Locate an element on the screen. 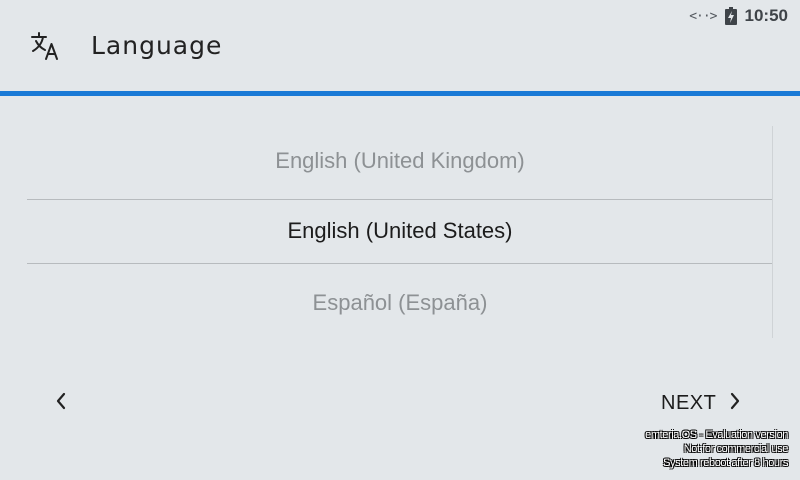 The height and width of the screenshot is (480, 800). picker-scroll-track is located at coordinates (772, 232).